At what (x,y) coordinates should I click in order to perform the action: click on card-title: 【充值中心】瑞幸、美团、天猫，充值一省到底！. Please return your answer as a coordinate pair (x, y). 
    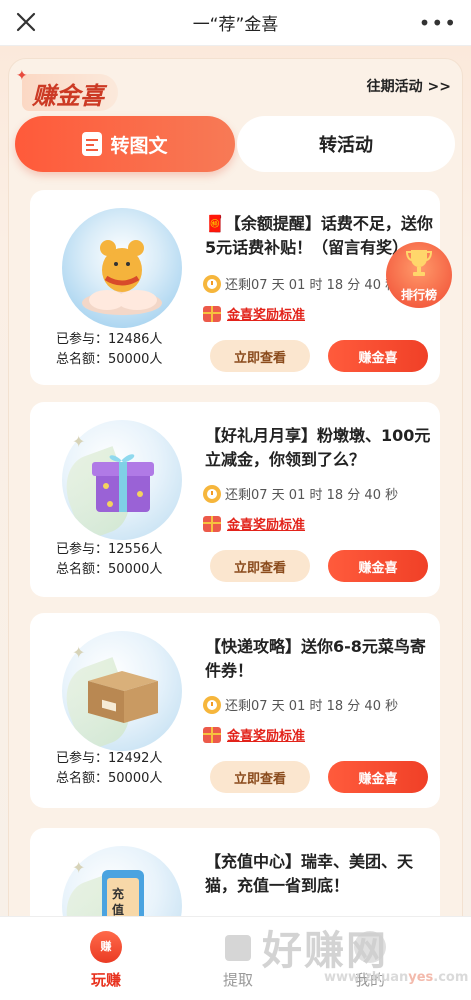
    Looking at the image, I should click on (320, 874).